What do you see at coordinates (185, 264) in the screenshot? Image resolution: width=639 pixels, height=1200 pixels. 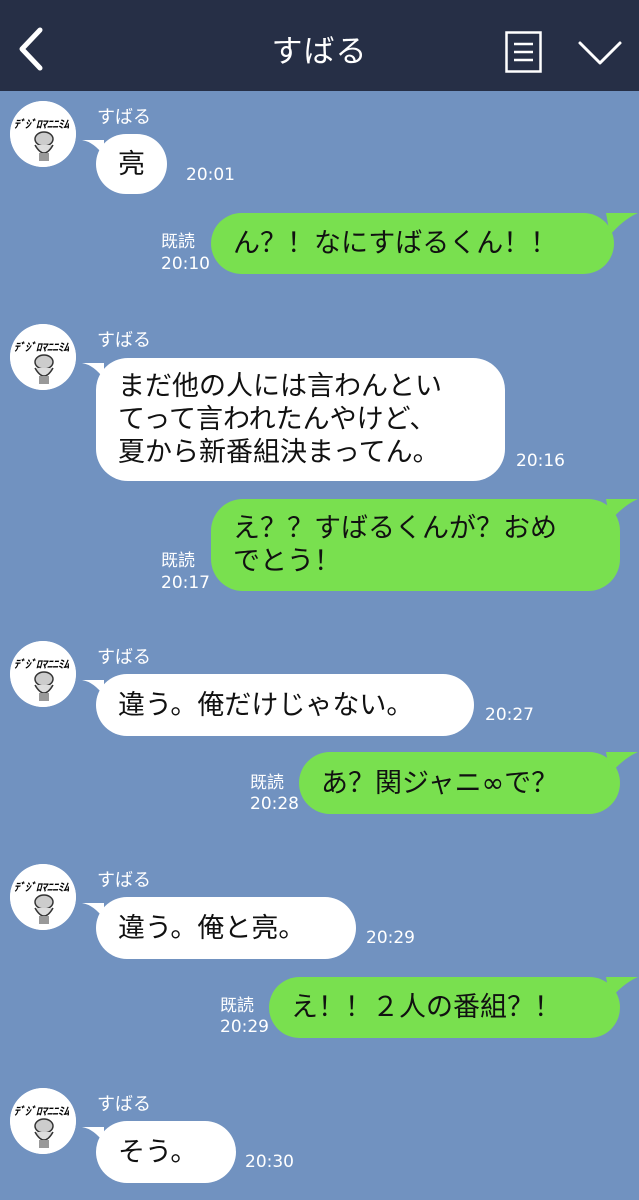 I see `timestamp: 20:10` at bounding box center [185, 264].